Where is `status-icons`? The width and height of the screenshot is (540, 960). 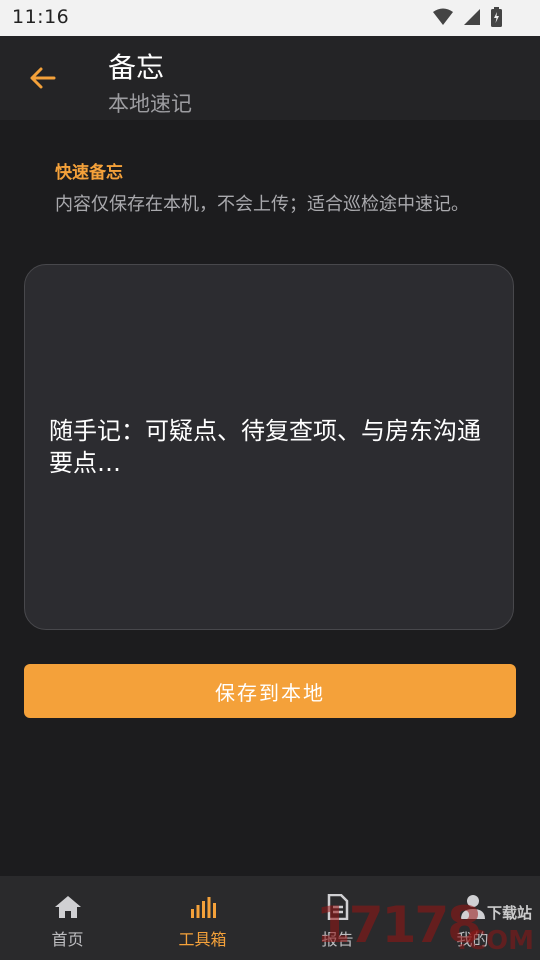 status-icons is located at coordinates (467, 17).